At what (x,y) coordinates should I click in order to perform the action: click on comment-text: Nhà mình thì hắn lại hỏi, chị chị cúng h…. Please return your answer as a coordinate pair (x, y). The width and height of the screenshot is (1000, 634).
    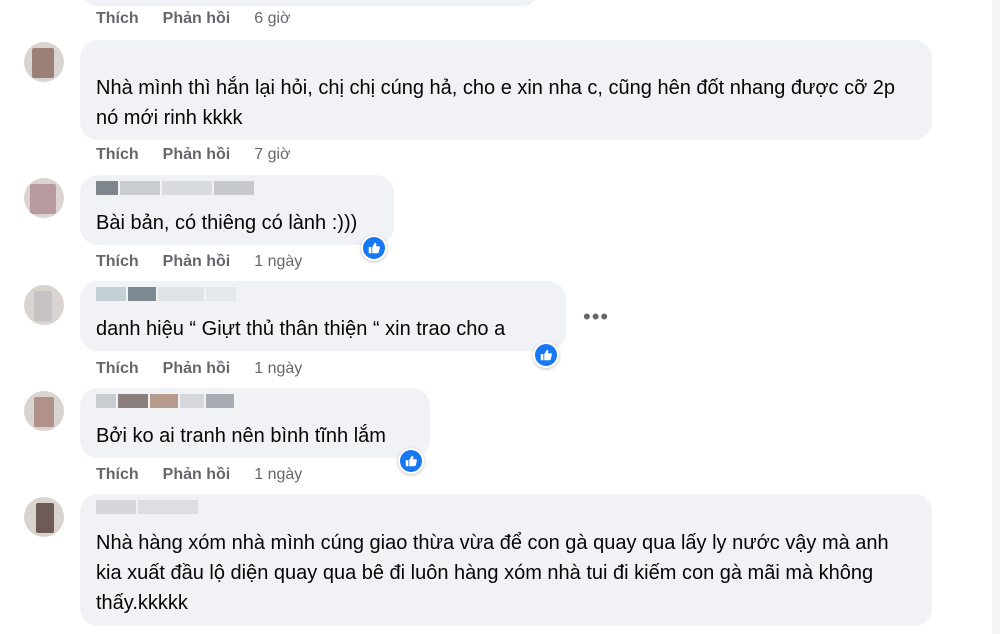
    Looking at the image, I should click on (496, 103).